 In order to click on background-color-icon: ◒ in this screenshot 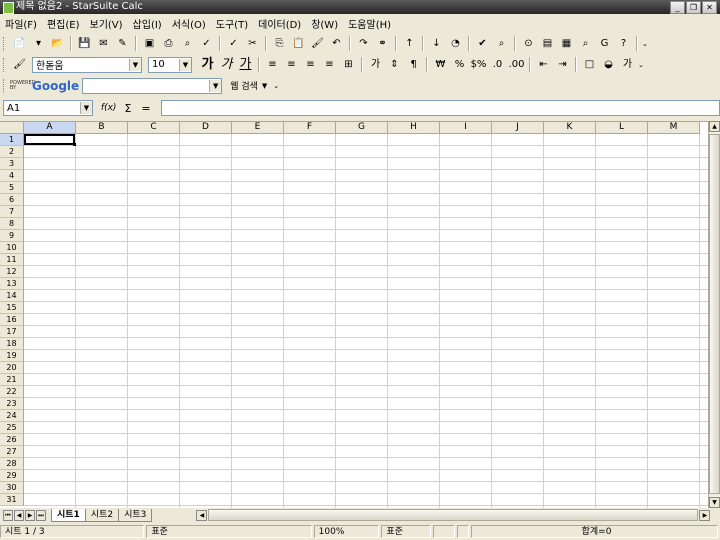, I will do `click(608, 64)`.